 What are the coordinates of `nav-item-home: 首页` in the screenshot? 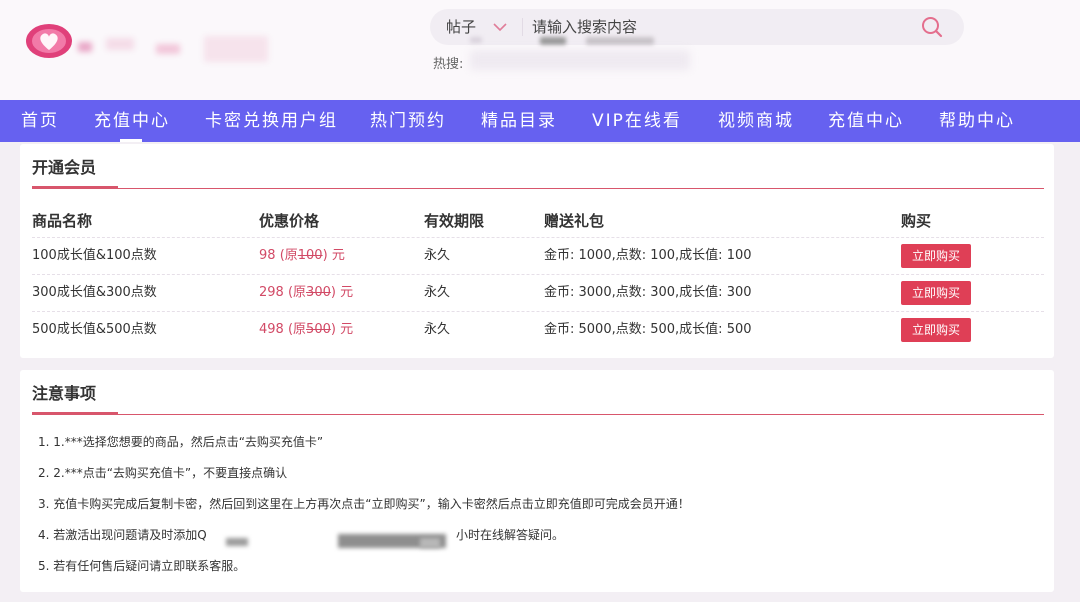 It's located at (40, 121).